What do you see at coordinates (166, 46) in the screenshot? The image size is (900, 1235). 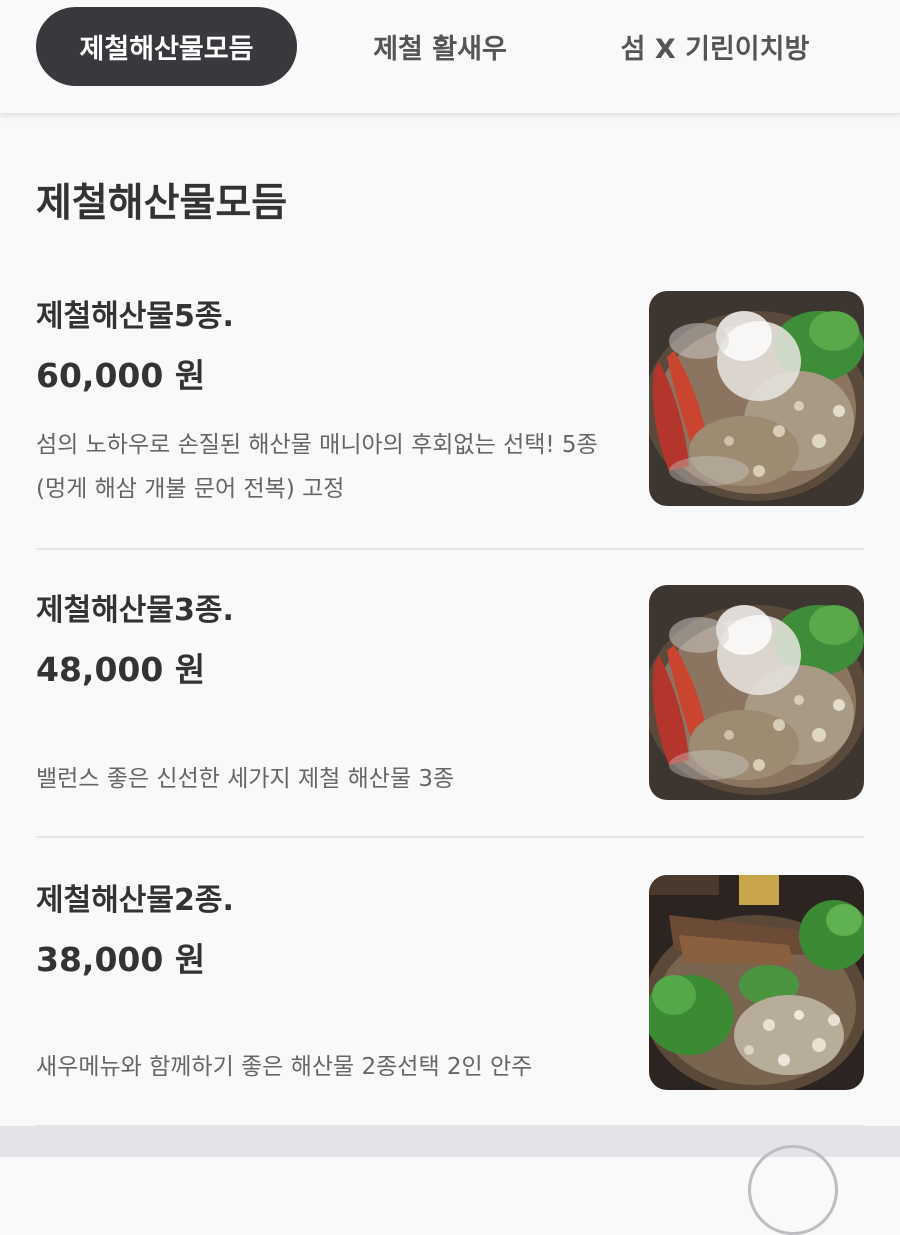 I see `tab-seafood-platter: 제철해산물모듬` at bounding box center [166, 46].